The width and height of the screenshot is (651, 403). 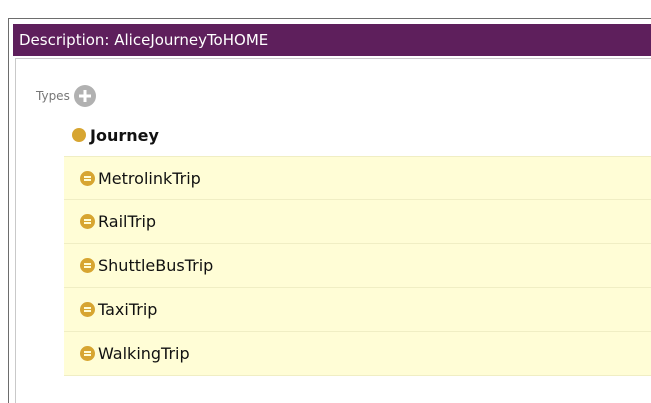 I want to click on inferred-type-label: TaxiTrip, so click(x=128, y=309).